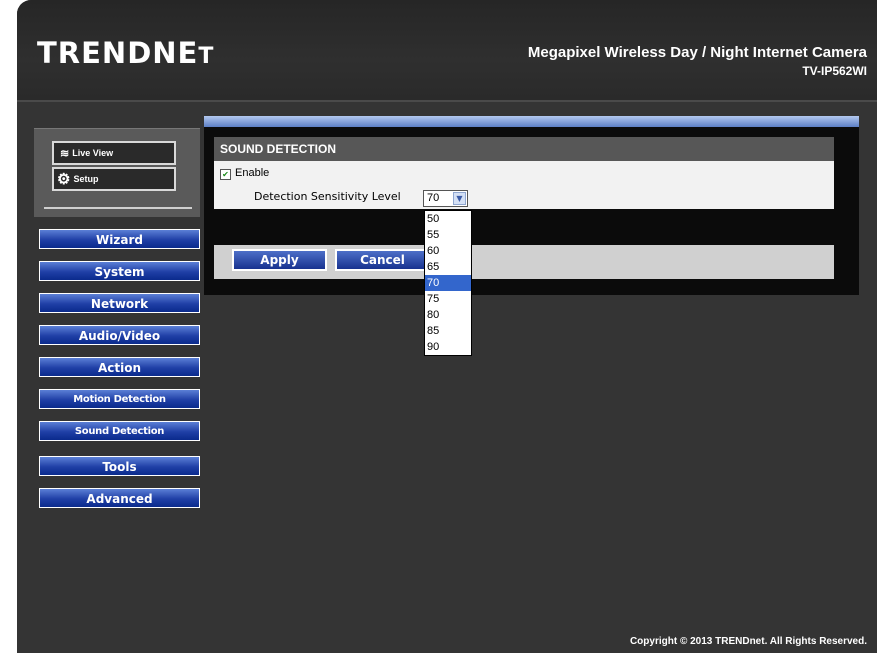  I want to click on nav-advanced-button: Advanced, so click(119, 498).